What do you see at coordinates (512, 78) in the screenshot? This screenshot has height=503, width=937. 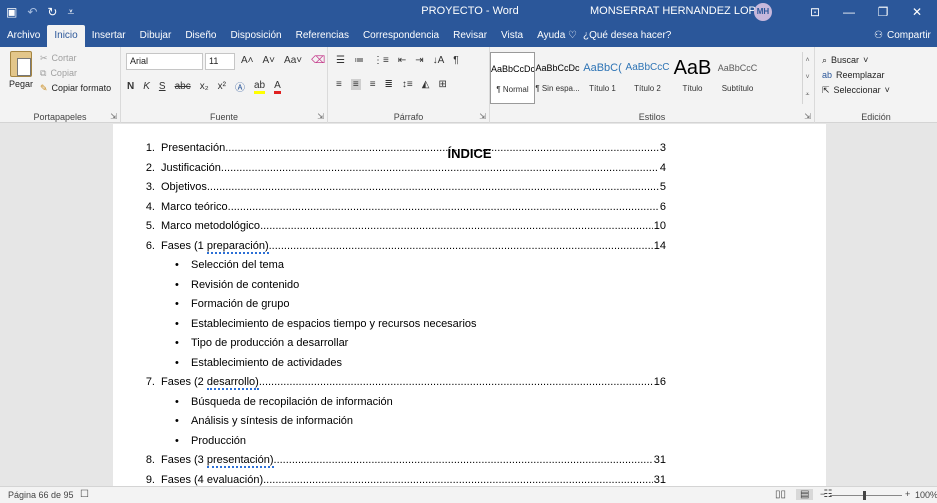 I see `style-item: AaBbCcDc ¶ Normal` at bounding box center [512, 78].